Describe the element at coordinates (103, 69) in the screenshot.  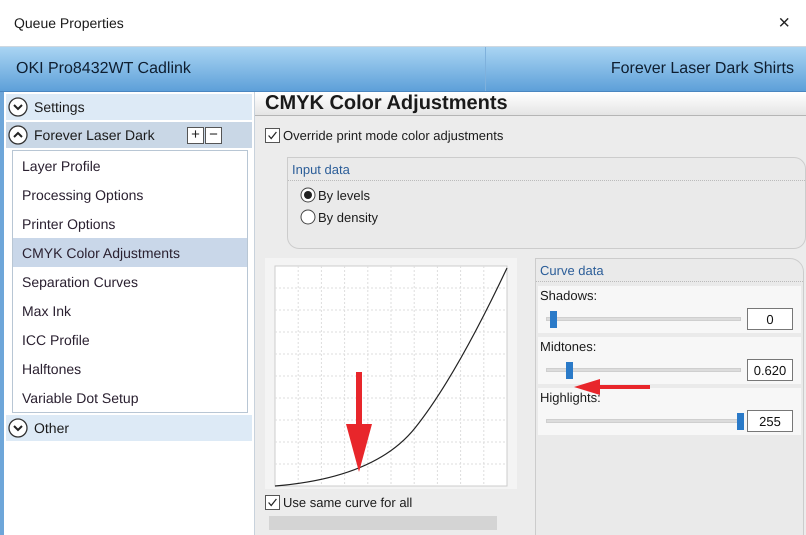
I see `printer-name: OKI Pro8432WT Cadlink` at that location.